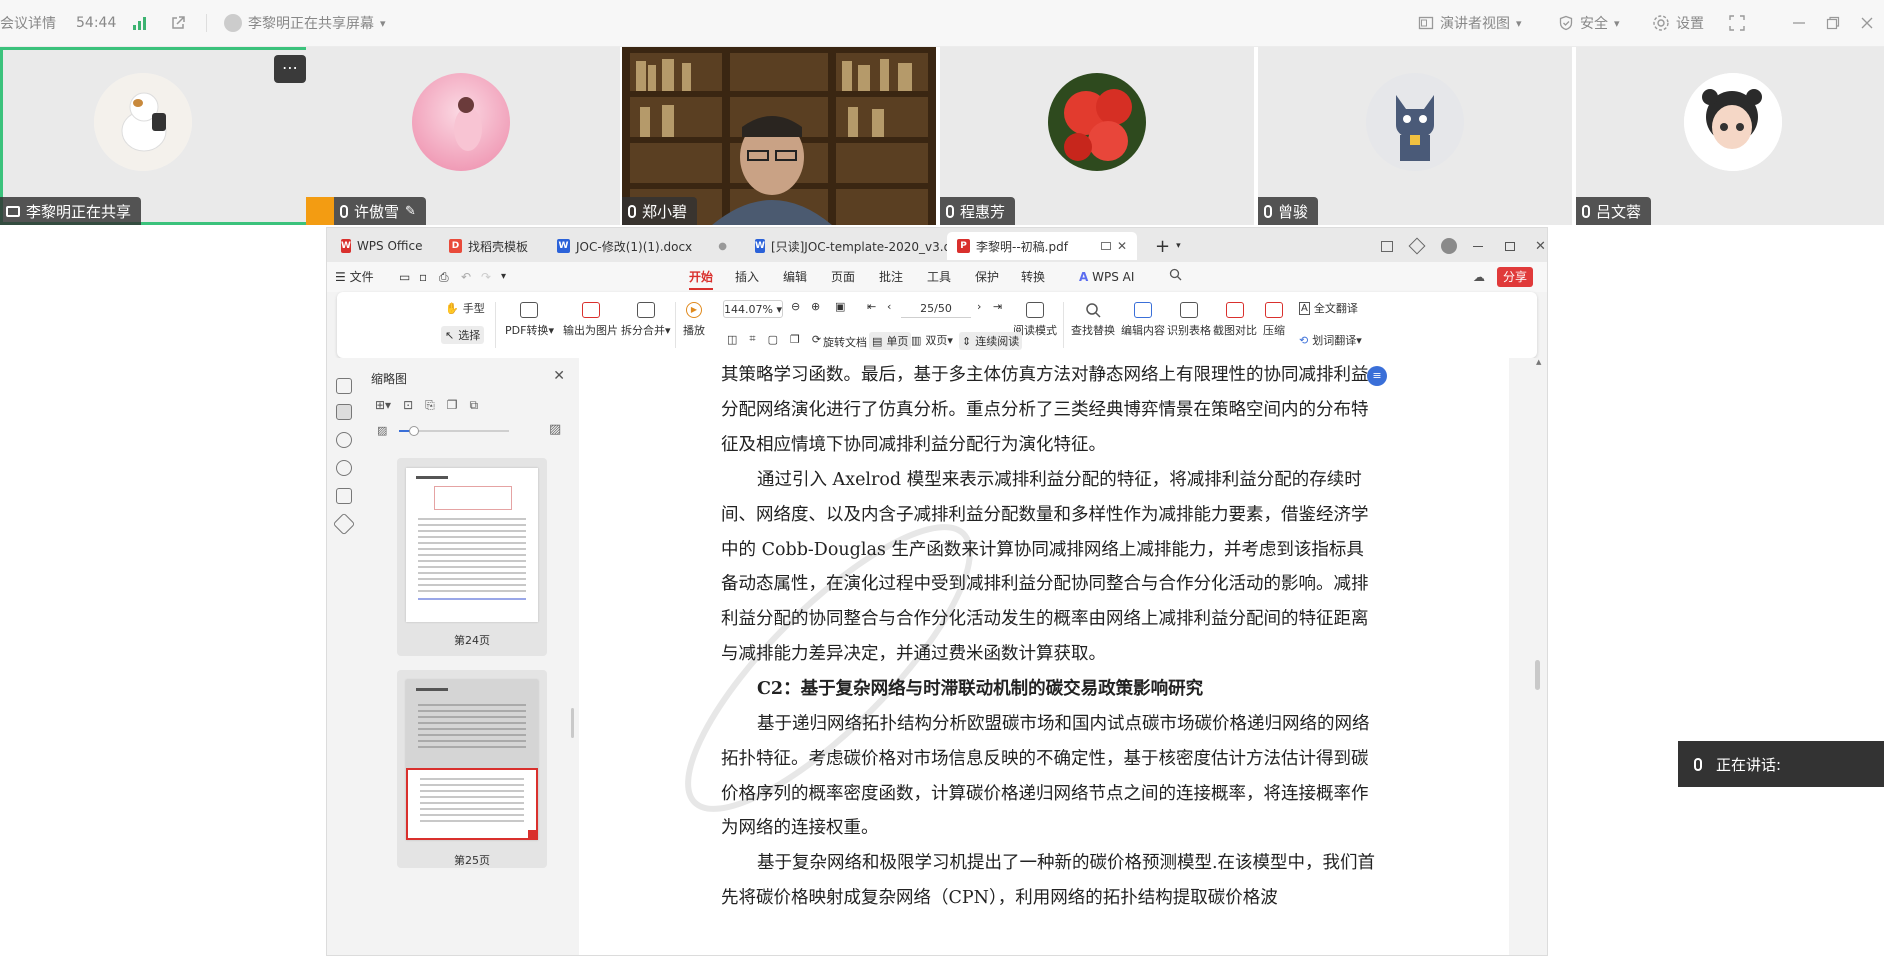  What do you see at coordinates (795, 339) in the screenshot?
I see `copy-icon: ❐` at bounding box center [795, 339].